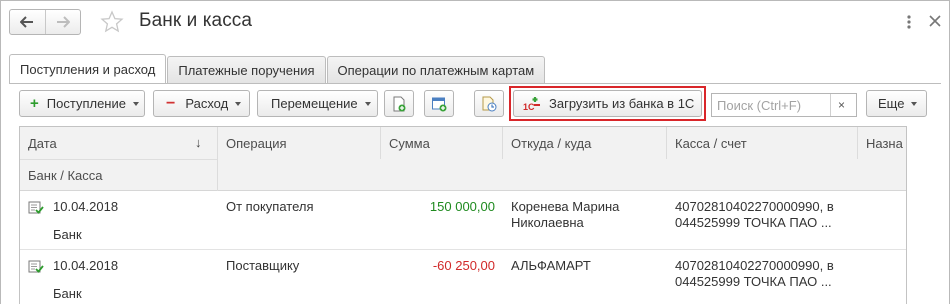 The height and width of the screenshot is (304, 950). Describe the element at coordinates (547, 222) in the screenshot. I see `cell-counterparty-continued: Николаевна` at that location.